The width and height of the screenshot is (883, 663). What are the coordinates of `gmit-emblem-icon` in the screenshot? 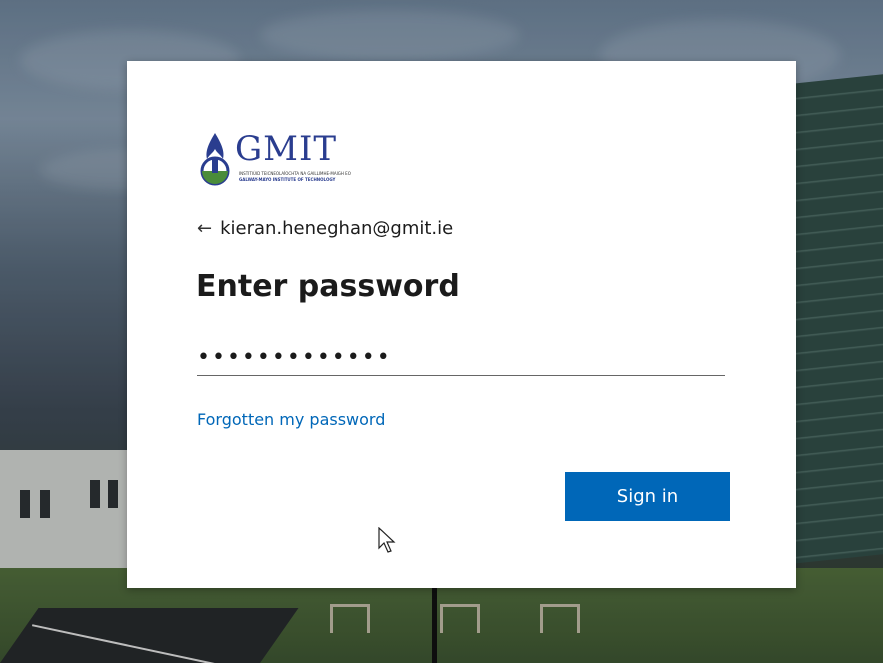 It's located at (215, 159).